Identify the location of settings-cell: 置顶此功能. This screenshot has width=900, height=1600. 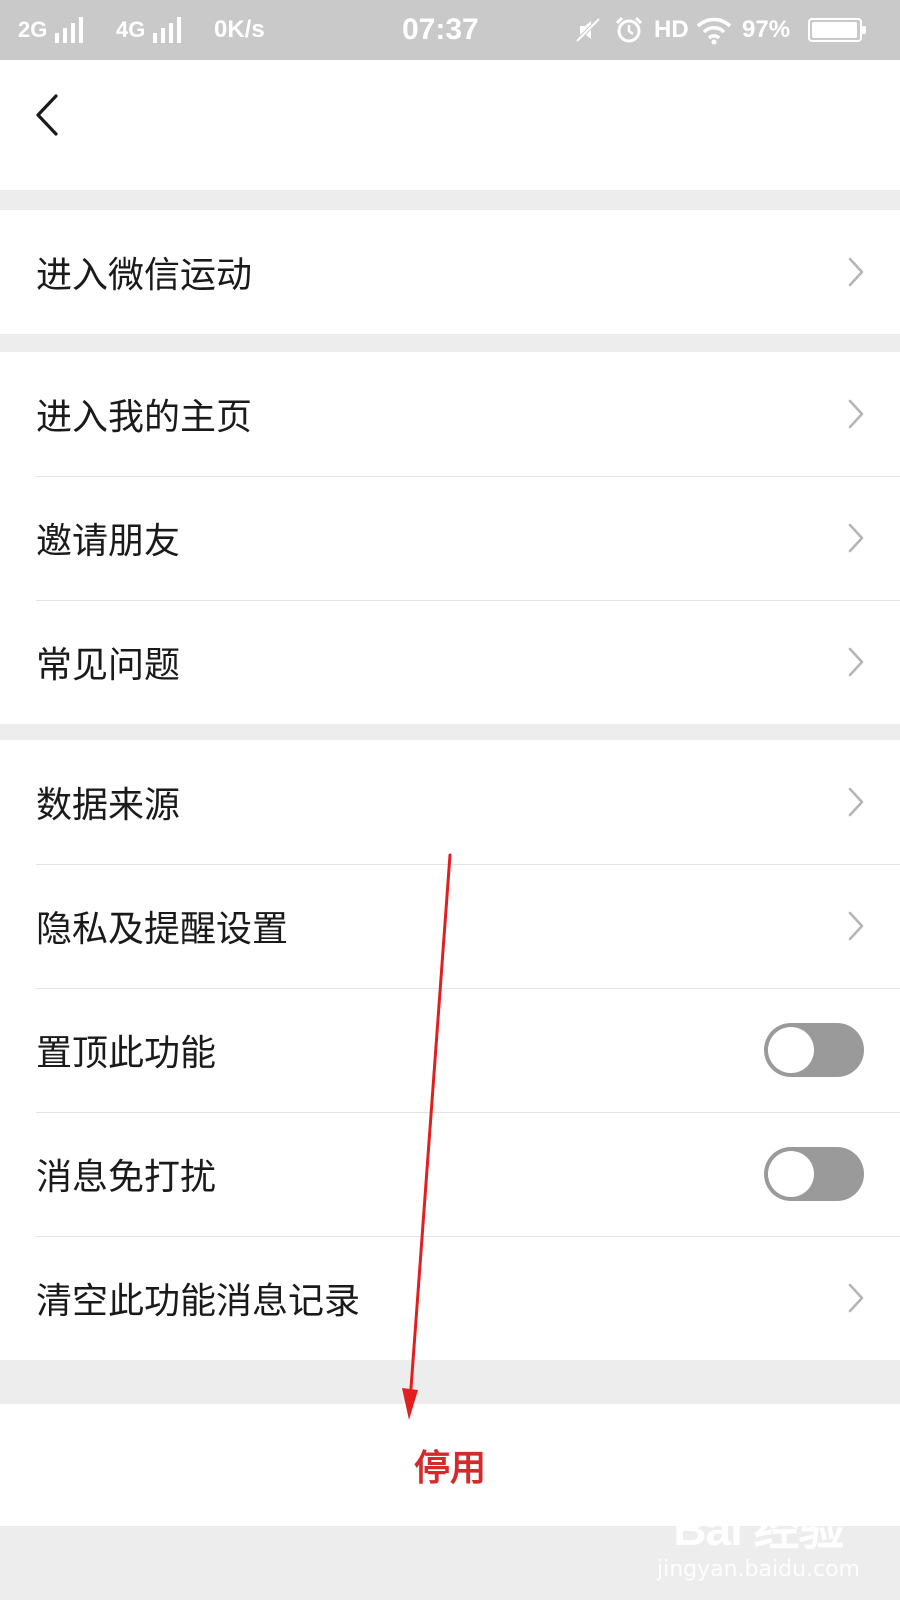
(450, 1050).